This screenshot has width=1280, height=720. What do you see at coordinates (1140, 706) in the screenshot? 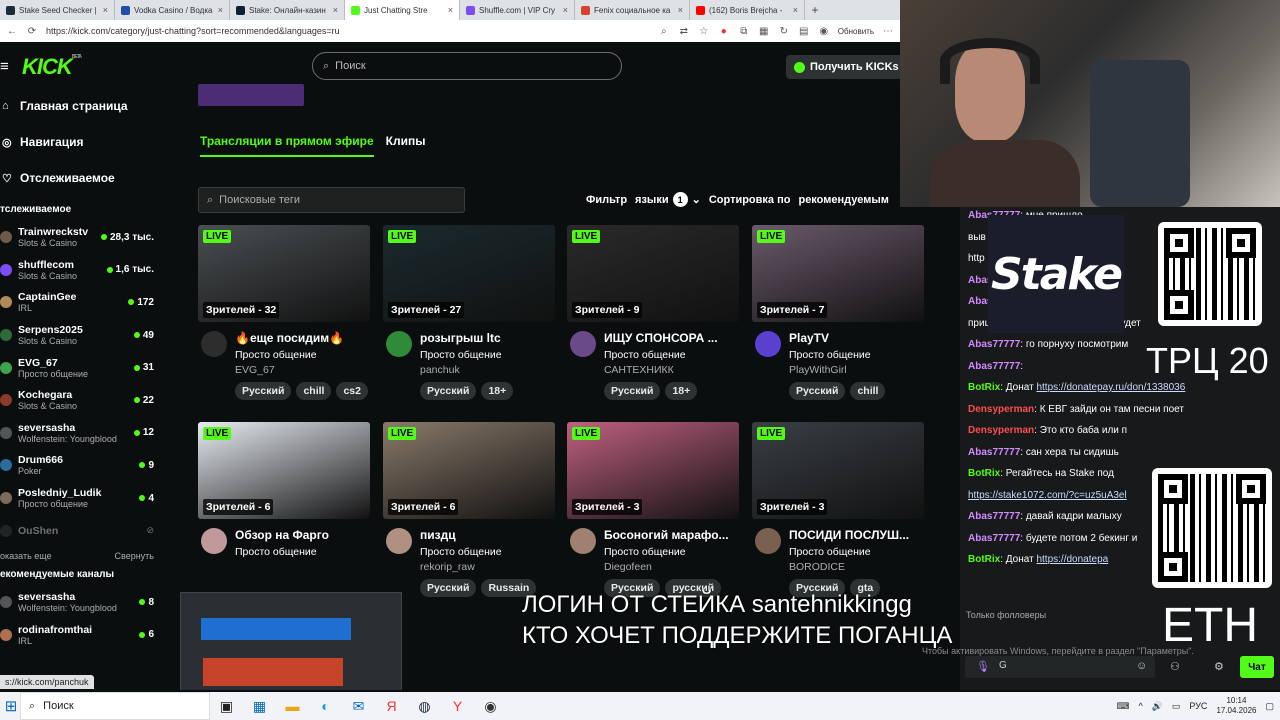
I see `tray-chevron-icon: ^` at bounding box center [1140, 706].